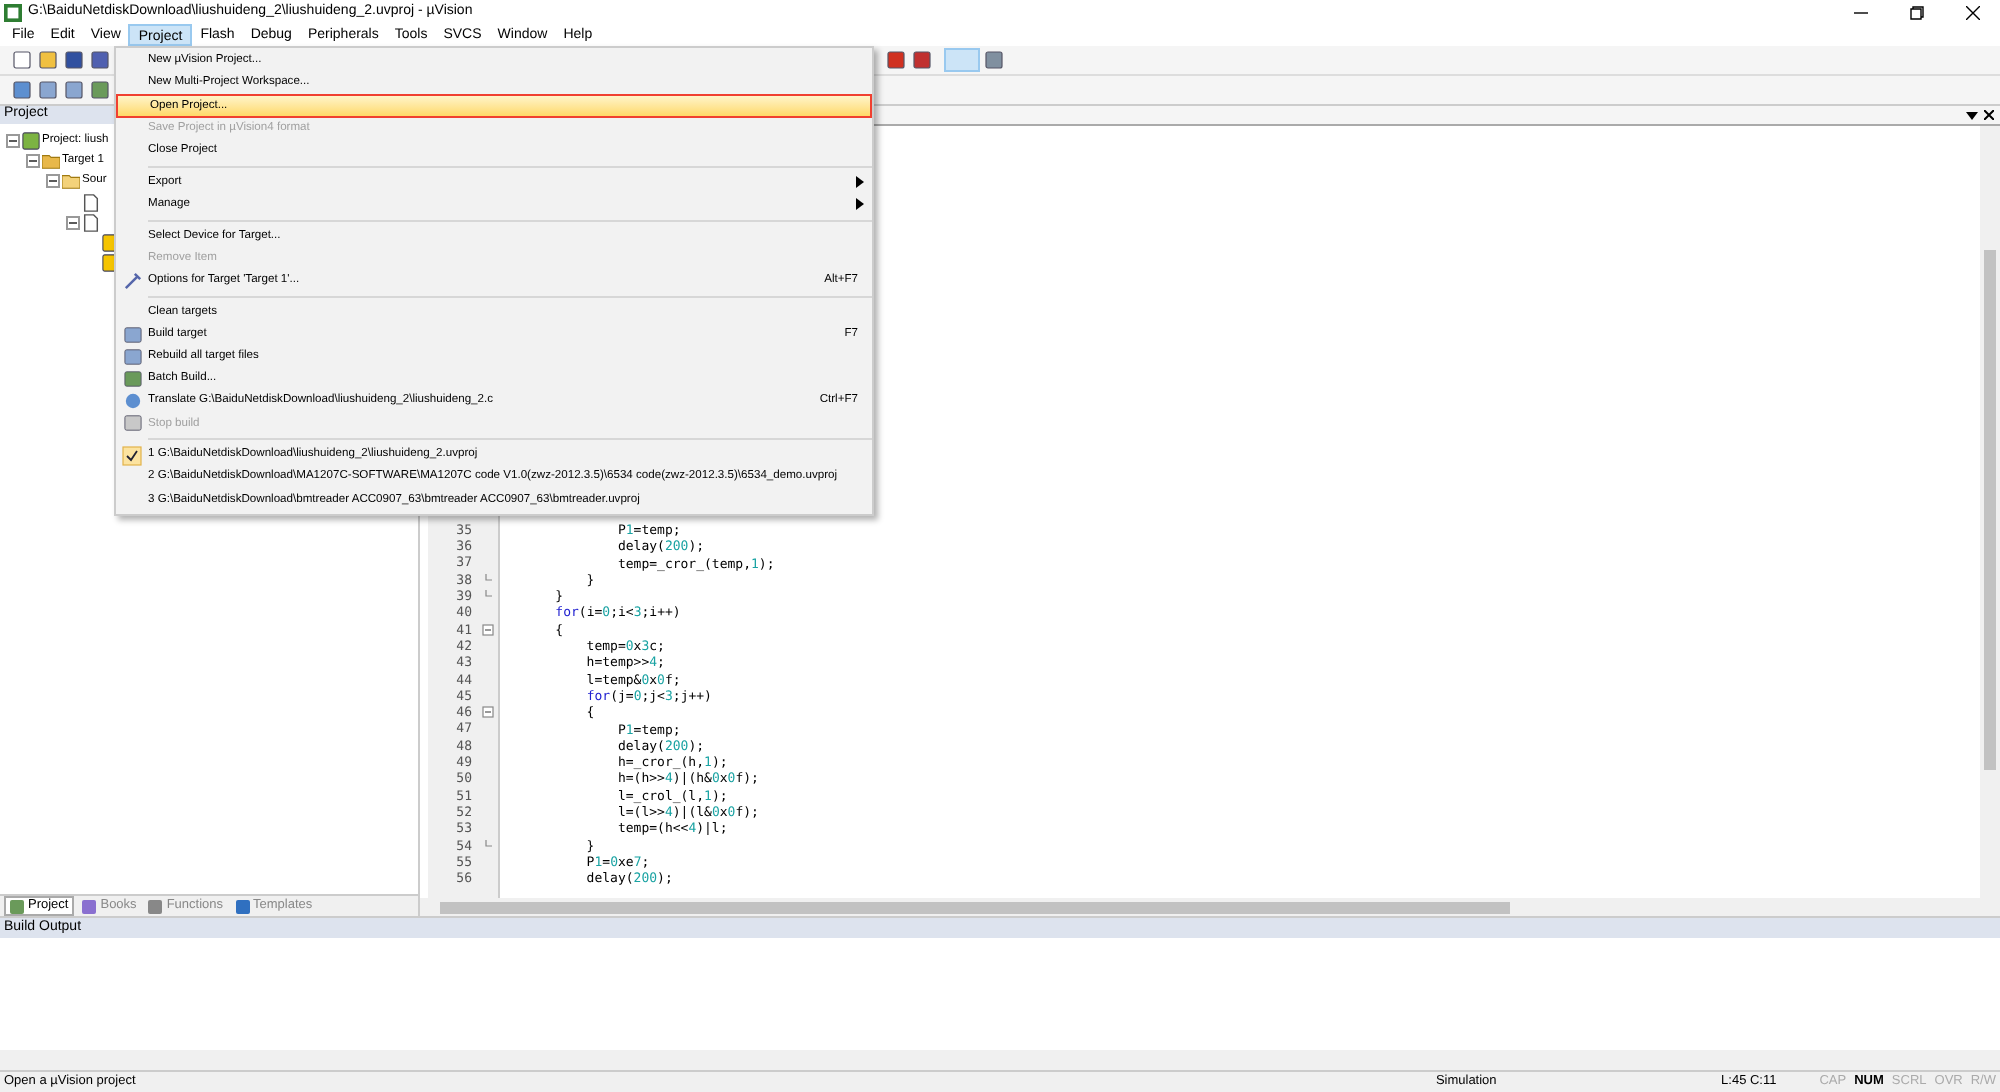  What do you see at coordinates (1972, 115) in the screenshot?
I see `dropdown-icon` at bounding box center [1972, 115].